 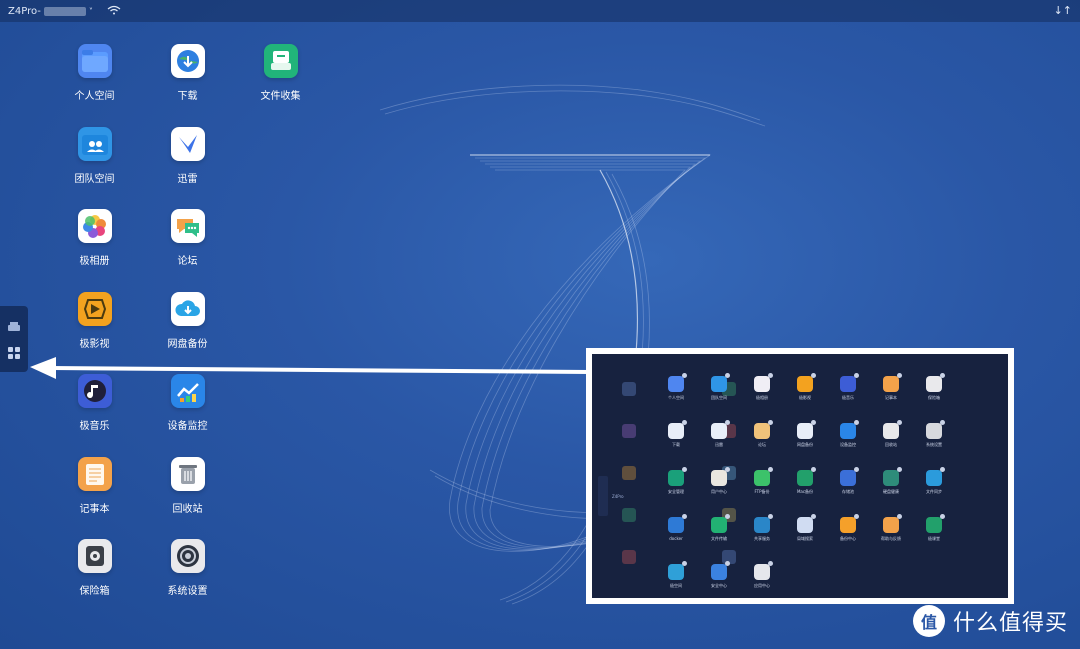 I want to click on inset-app: 极相册, so click(x=762, y=387).